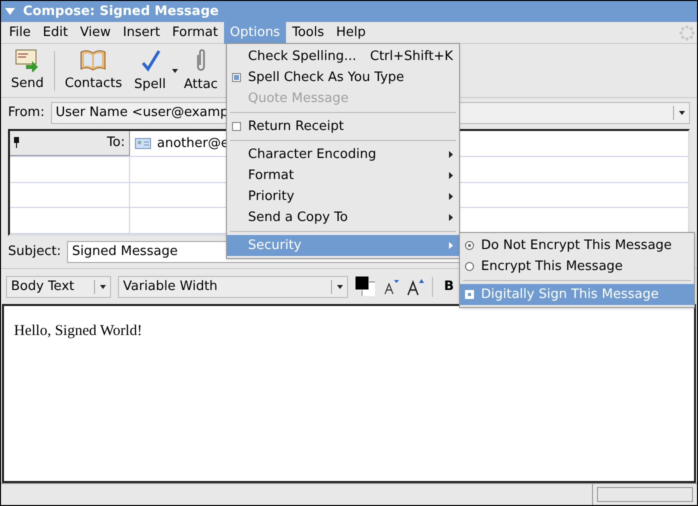 This screenshot has height=506, width=698. What do you see at coordinates (411, 57) in the screenshot?
I see `shortcut-text: Ctrl+Shift+K` at bounding box center [411, 57].